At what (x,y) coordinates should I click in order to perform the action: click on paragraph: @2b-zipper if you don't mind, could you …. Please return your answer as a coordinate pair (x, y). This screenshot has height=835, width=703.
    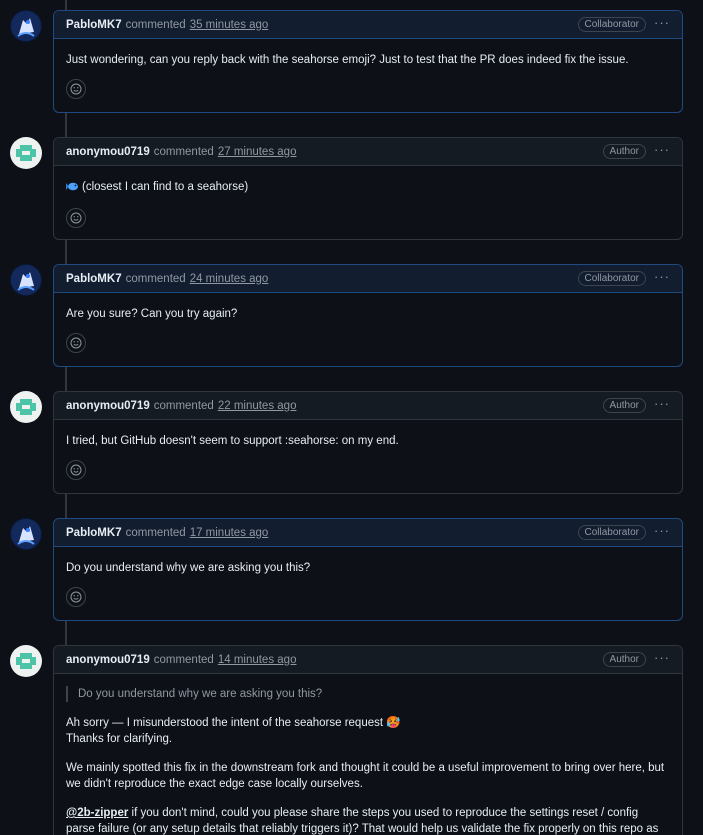
    Looking at the image, I should click on (368, 820).